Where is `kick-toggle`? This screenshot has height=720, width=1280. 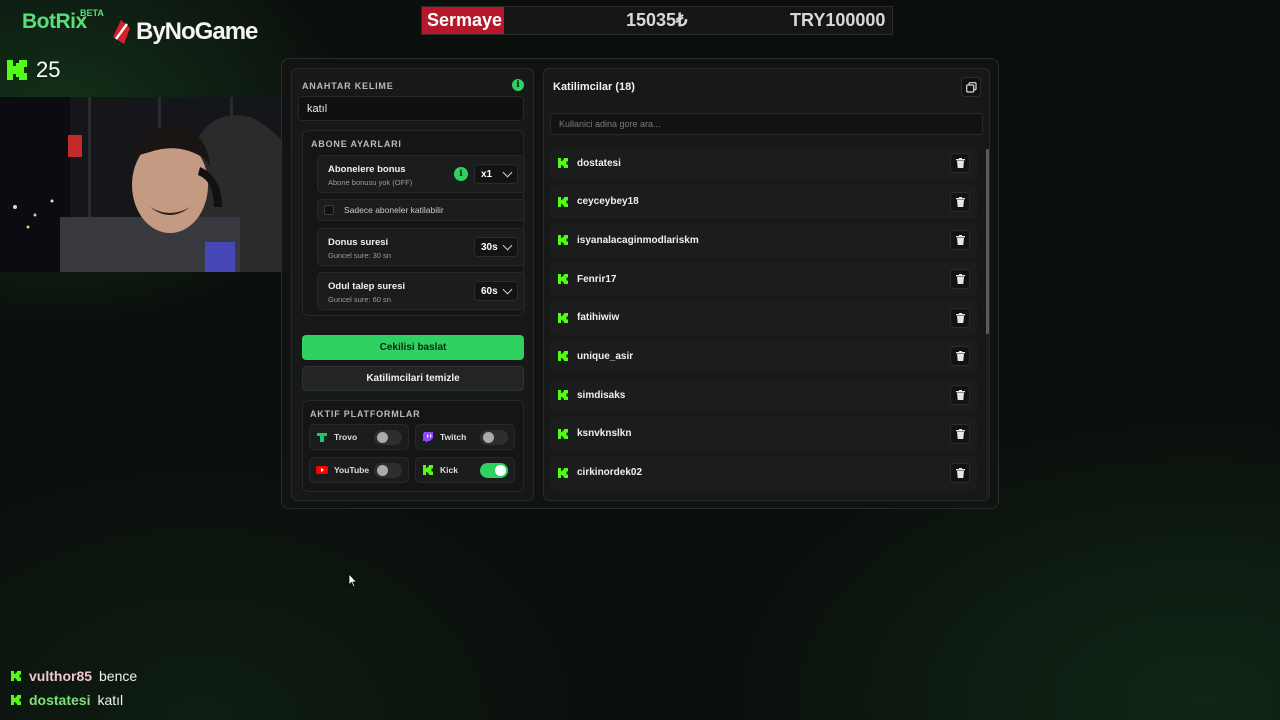
kick-toggle is located at coordinates (494, 470).